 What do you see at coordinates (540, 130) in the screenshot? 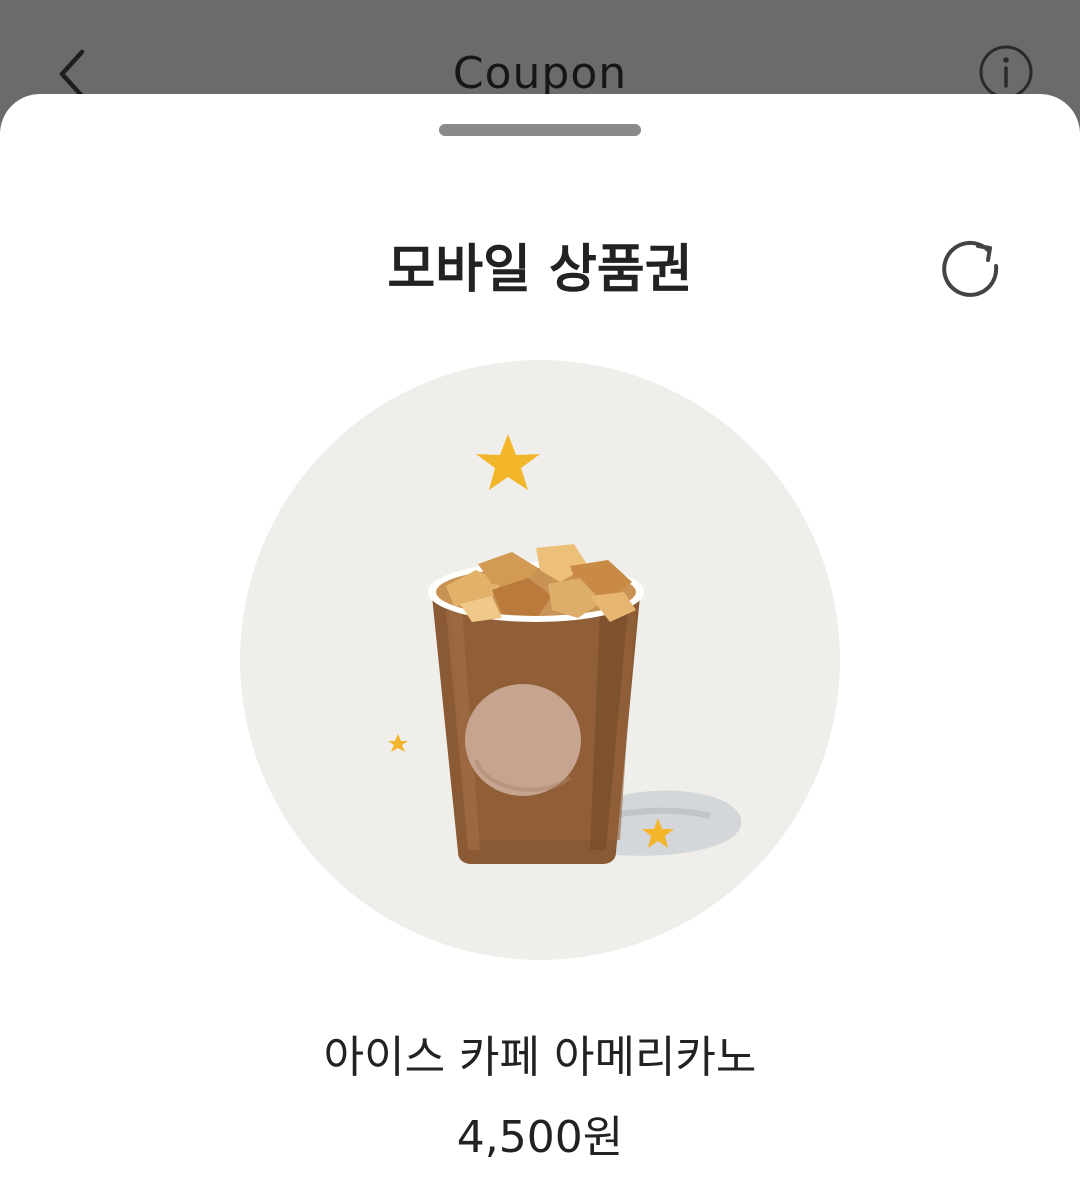
I see `sheet-grab-handle` at bounding box center [540, 130].